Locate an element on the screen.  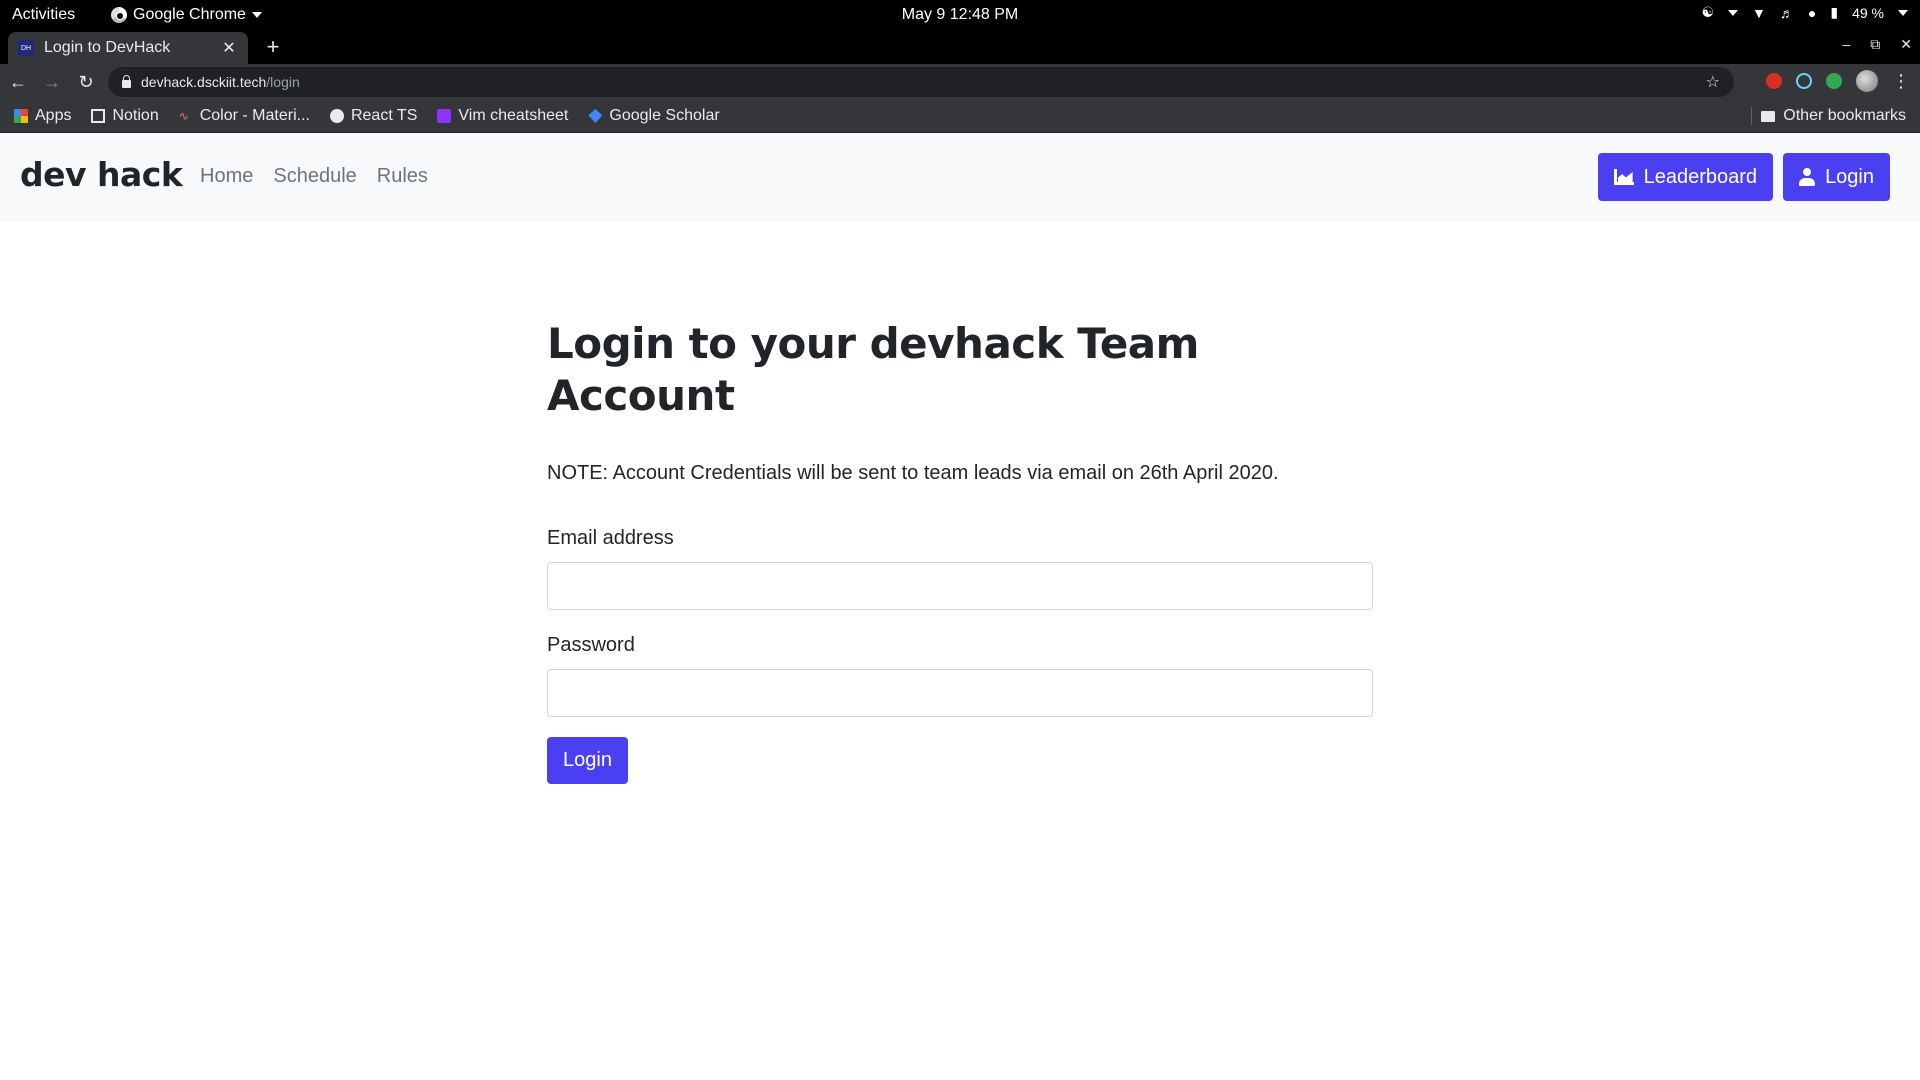
page-title: Login to your devhack Team Account is located at coordinates (873, 369).